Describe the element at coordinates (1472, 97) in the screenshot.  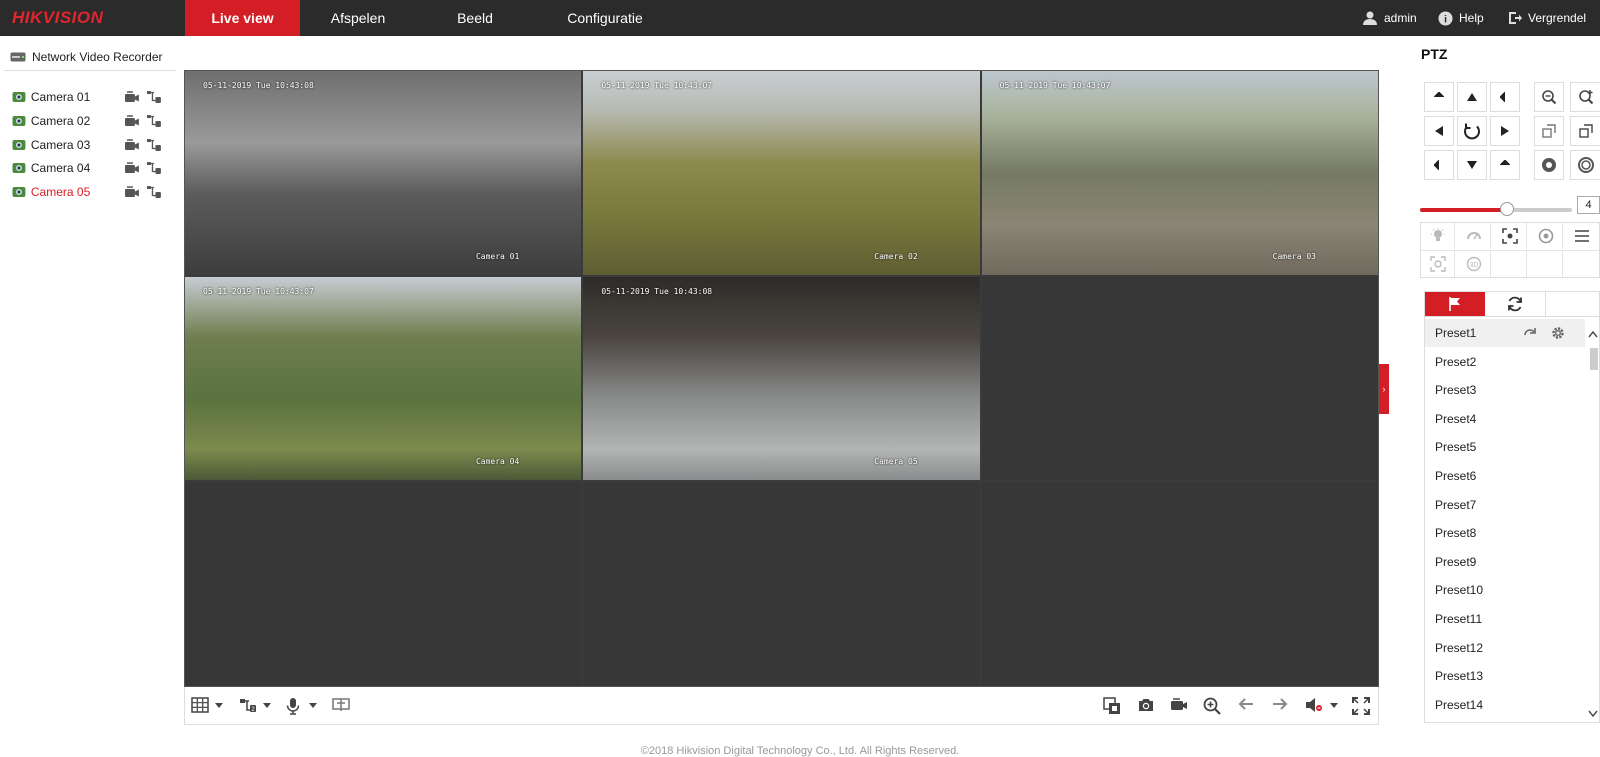
I see `ptz-up-button` at that location.